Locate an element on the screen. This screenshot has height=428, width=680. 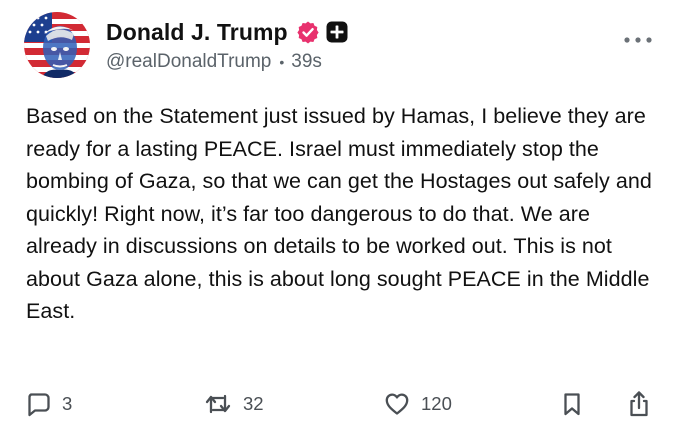
repost-button: 32 is located at coordinates (233, 404).